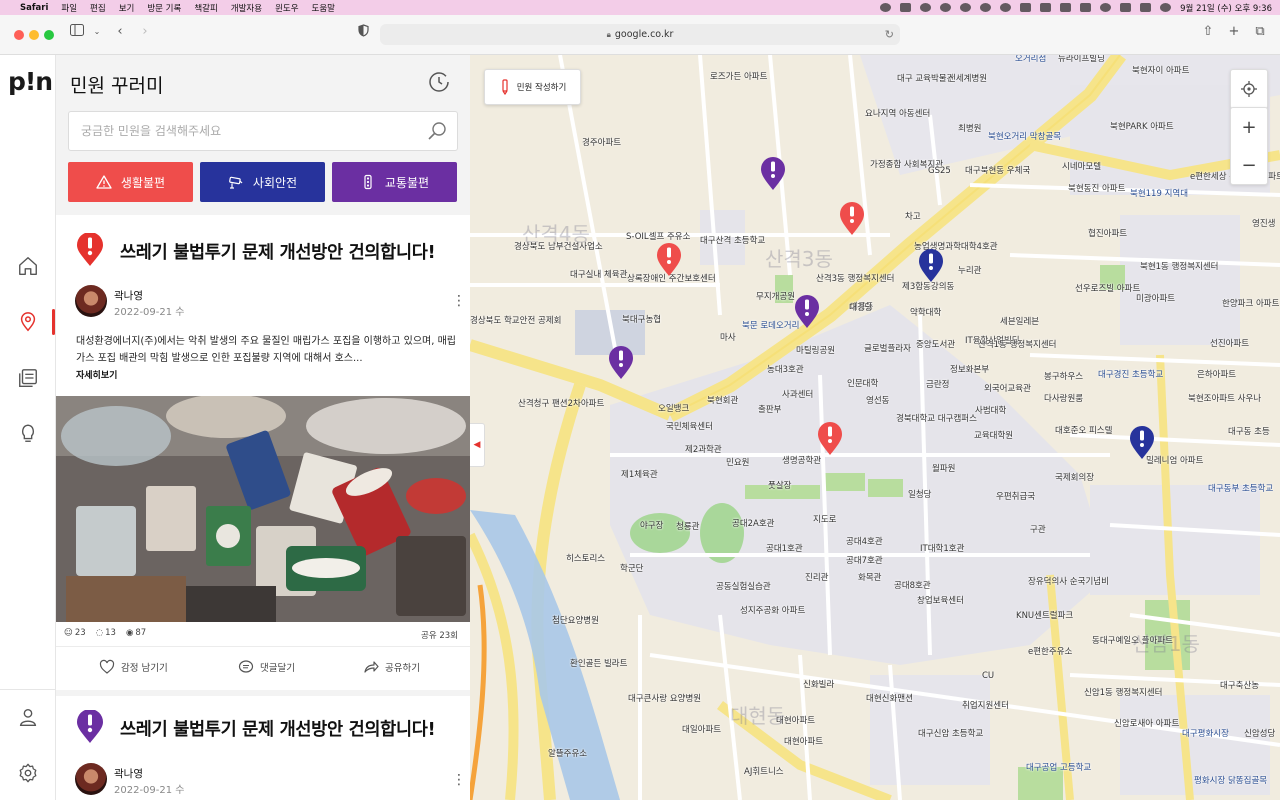 This screenshot has width=1280, height=800. I want to click on my-location-control, so click(1249, 89).